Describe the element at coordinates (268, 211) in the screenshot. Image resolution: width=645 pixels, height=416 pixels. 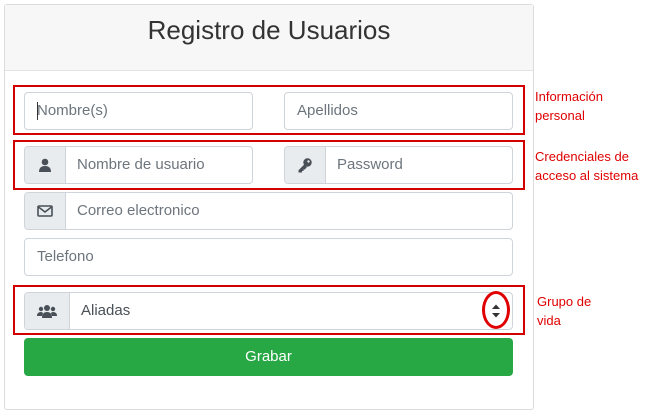
I see `email-field: Correo electronico` at that location.